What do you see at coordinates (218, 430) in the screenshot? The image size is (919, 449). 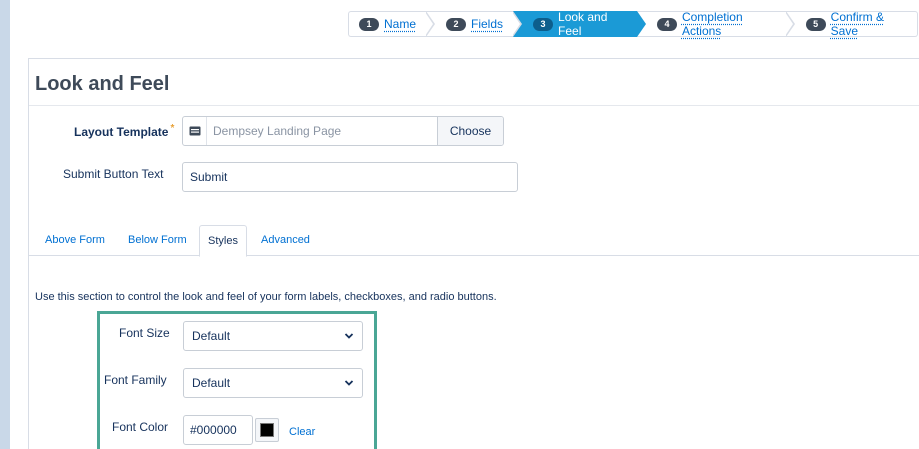 I see `font-color-input: #000000` at bounding box center [218, 430].